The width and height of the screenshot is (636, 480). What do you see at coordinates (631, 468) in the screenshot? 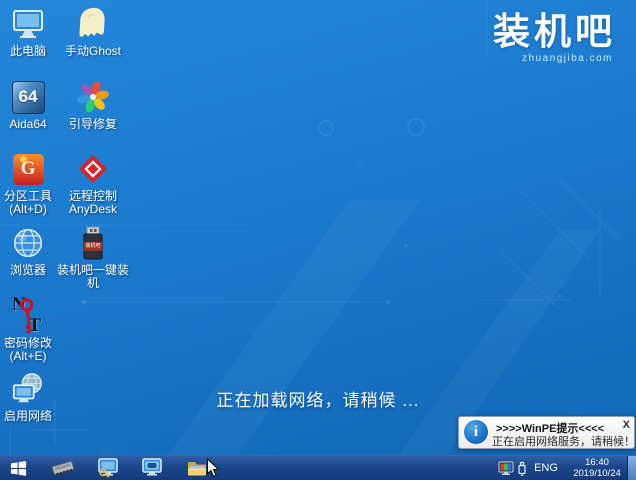
I see `show-desktop-button` at bounding box center [631, 468].